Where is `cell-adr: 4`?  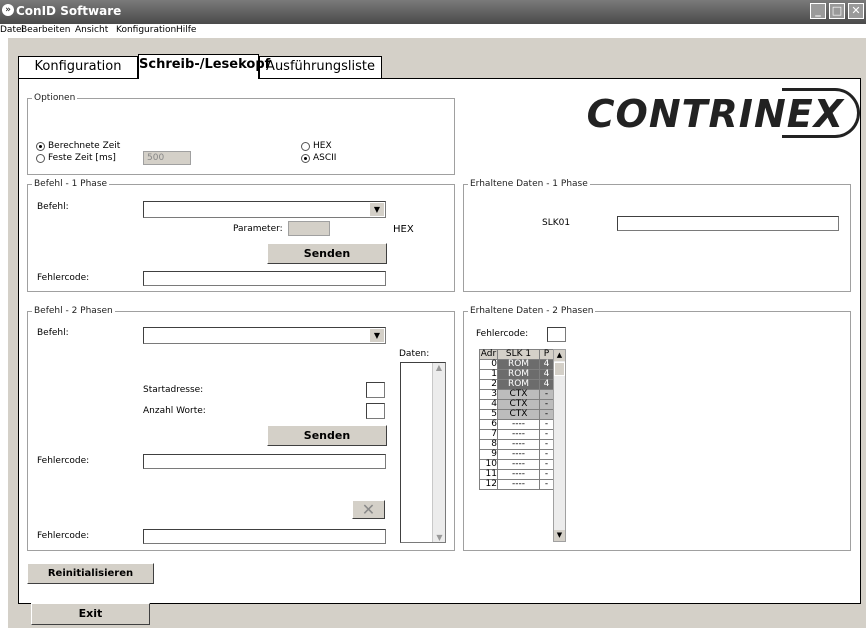 cell-adr: 4 is located at coordinates (488, 404).